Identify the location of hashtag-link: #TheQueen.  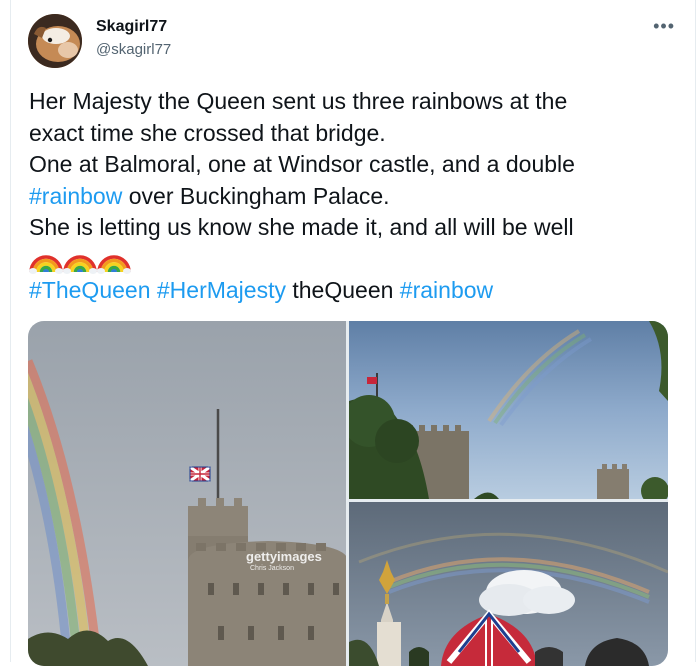
(89, 290).